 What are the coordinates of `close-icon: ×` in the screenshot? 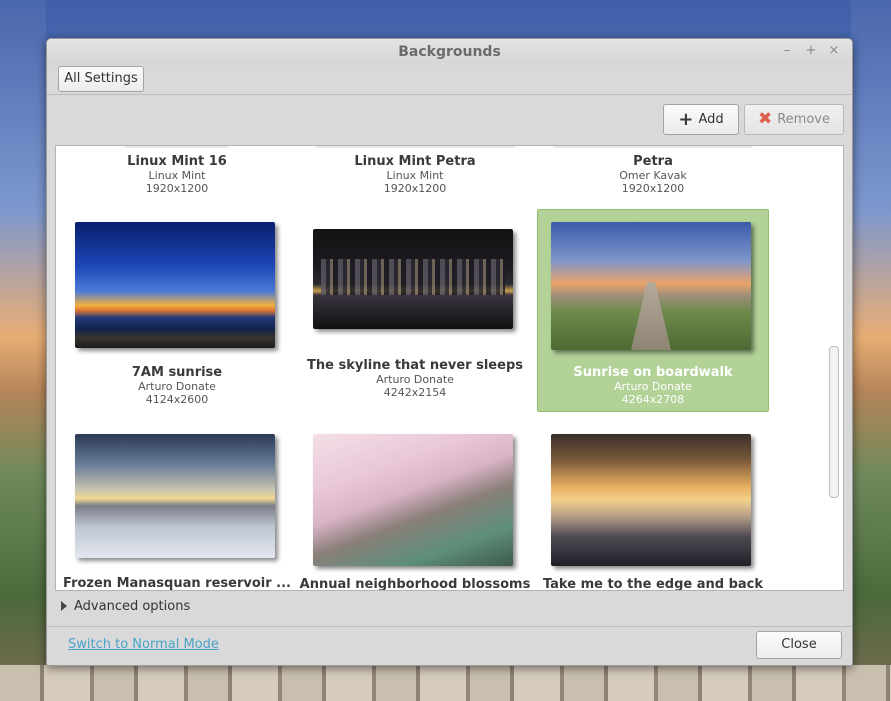 It's located at (834, 51).